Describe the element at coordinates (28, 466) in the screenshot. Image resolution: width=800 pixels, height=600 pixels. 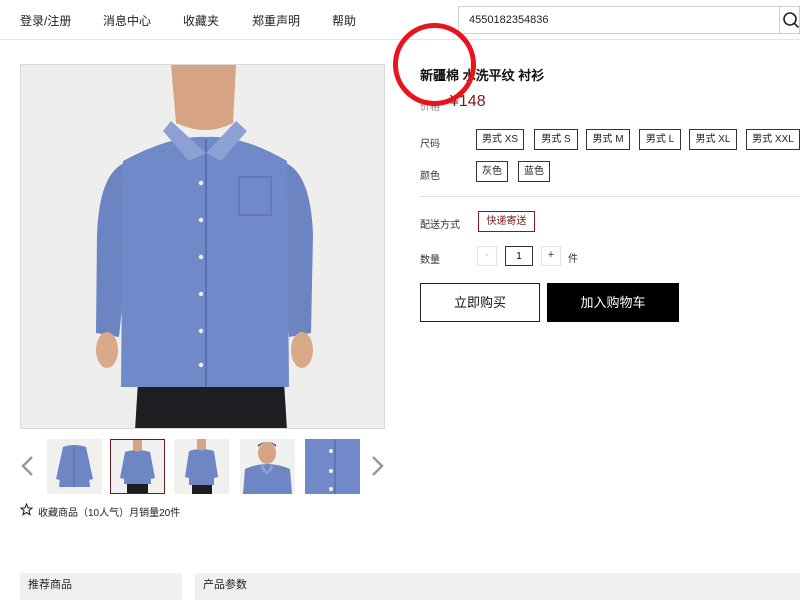
I see `chevron-left-icon` at that location.